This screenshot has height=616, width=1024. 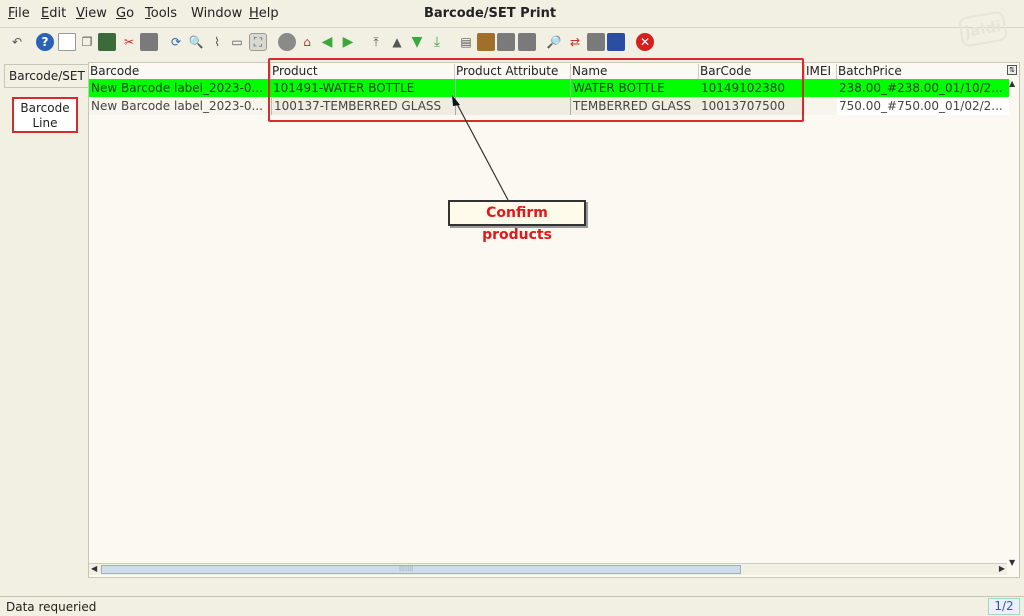 What do you see at coordinates (527, 42) in the screenshot?
I see `print-icon` at bounding box center [527, 42].